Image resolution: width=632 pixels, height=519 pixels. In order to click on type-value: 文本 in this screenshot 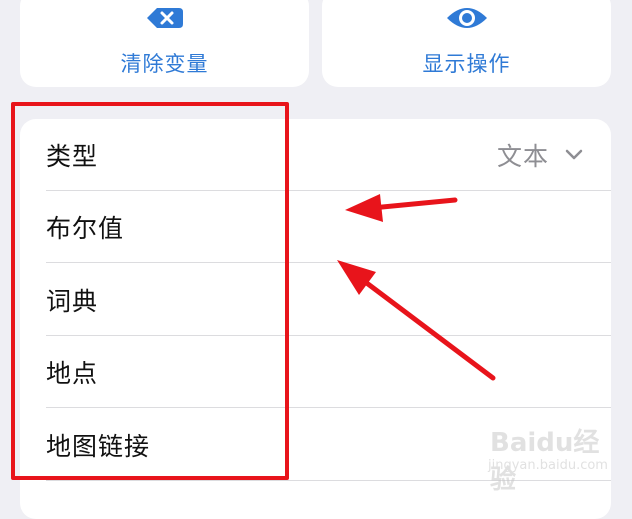, I will do `click(522, 156)`.